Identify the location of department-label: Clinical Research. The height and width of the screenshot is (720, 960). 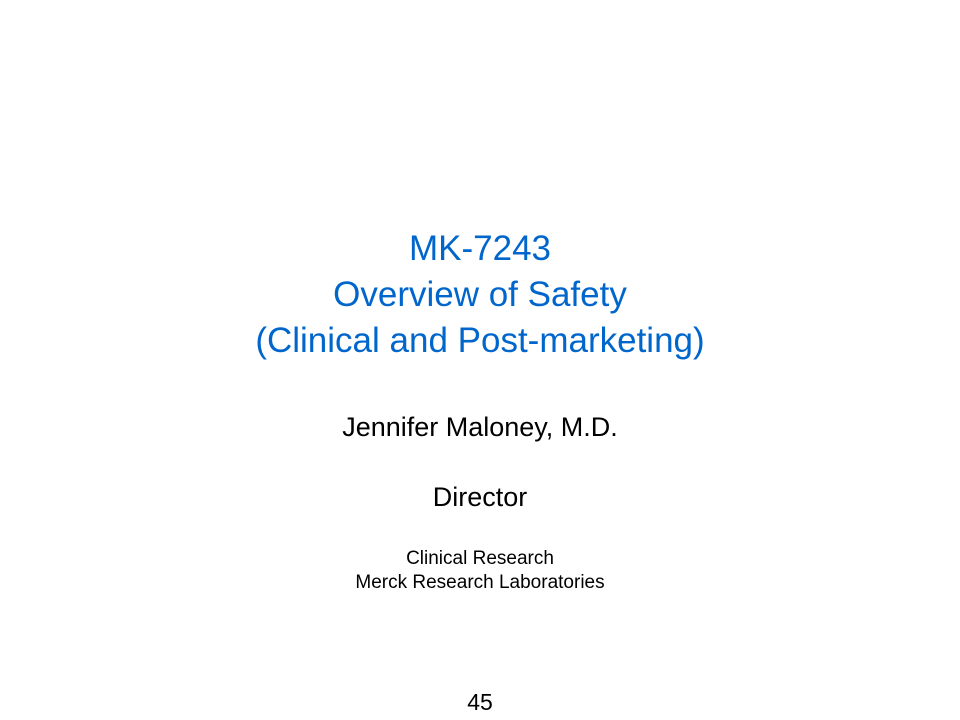
(480, 558).